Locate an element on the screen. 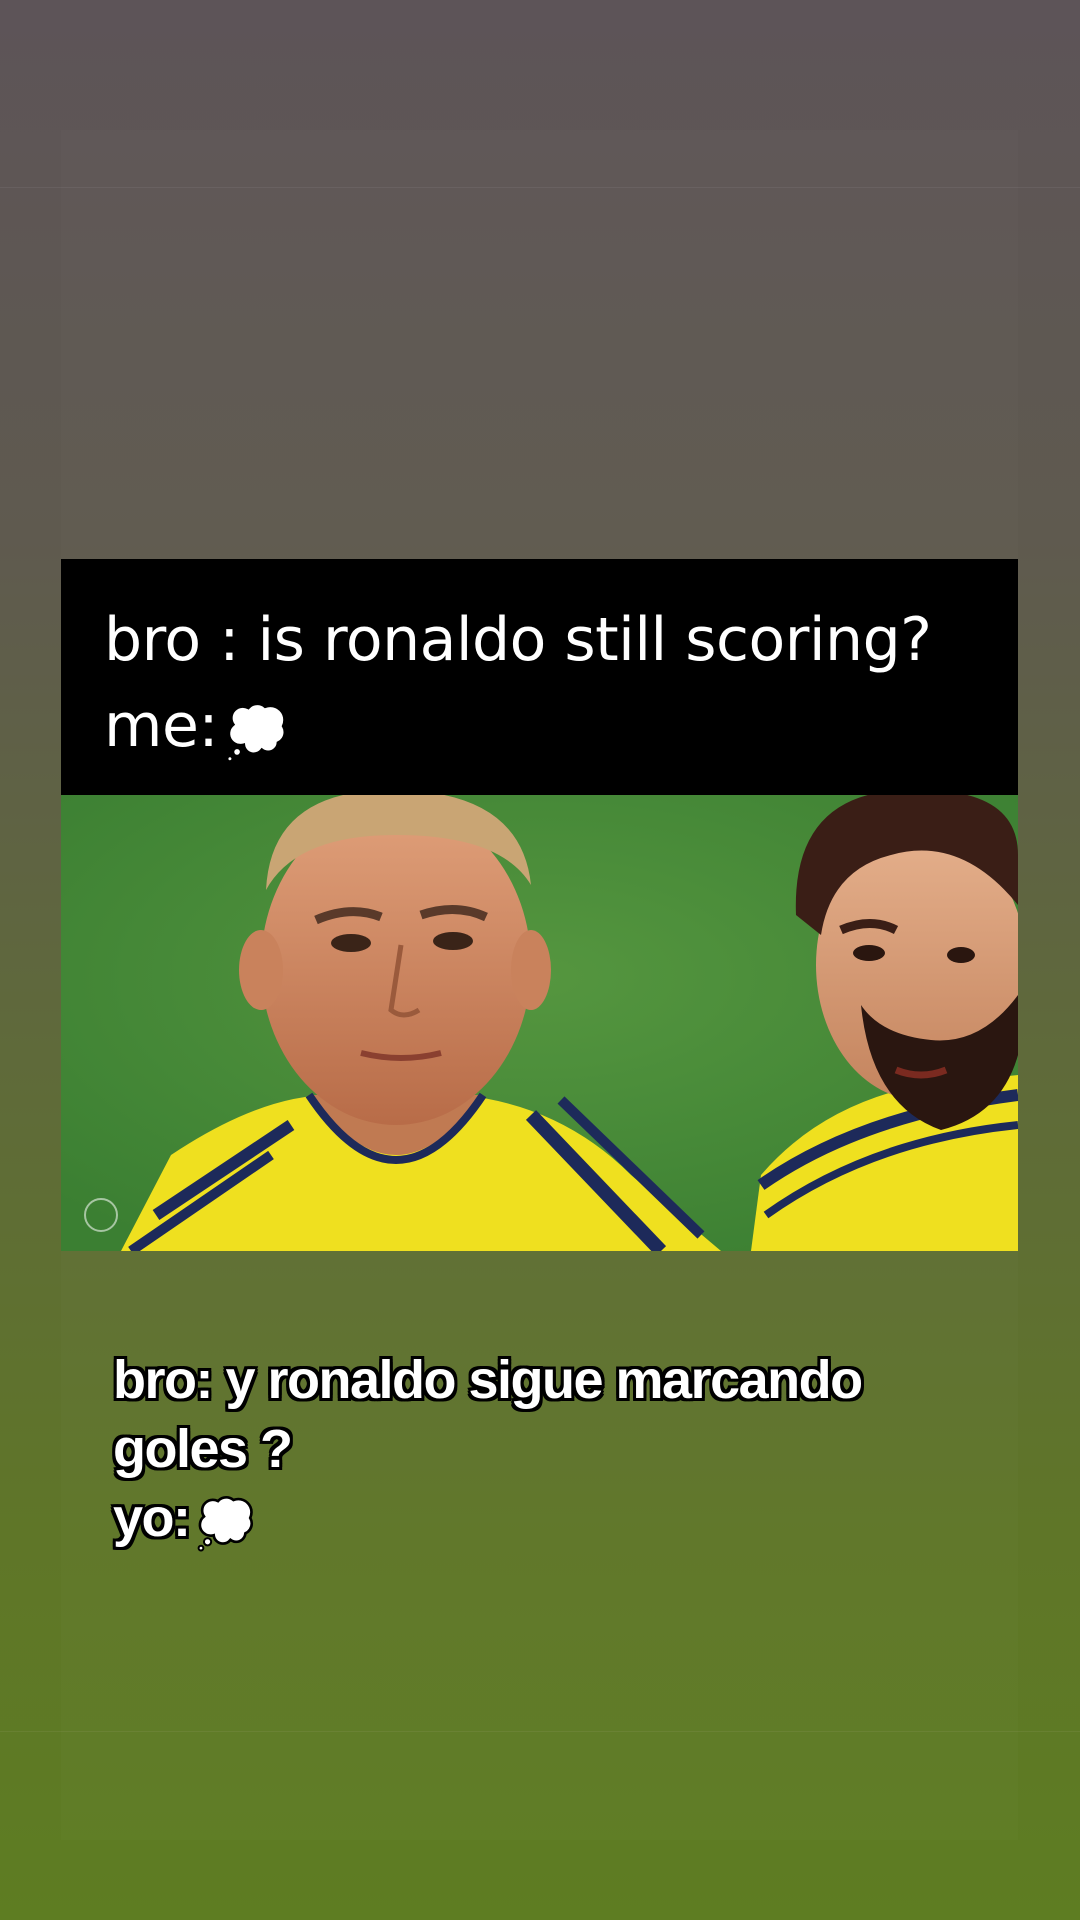 This screenshot has height=1920, width=1080. caption-line-1: bro : is ronaldo still scoring? is located at coordinates (518, 640).